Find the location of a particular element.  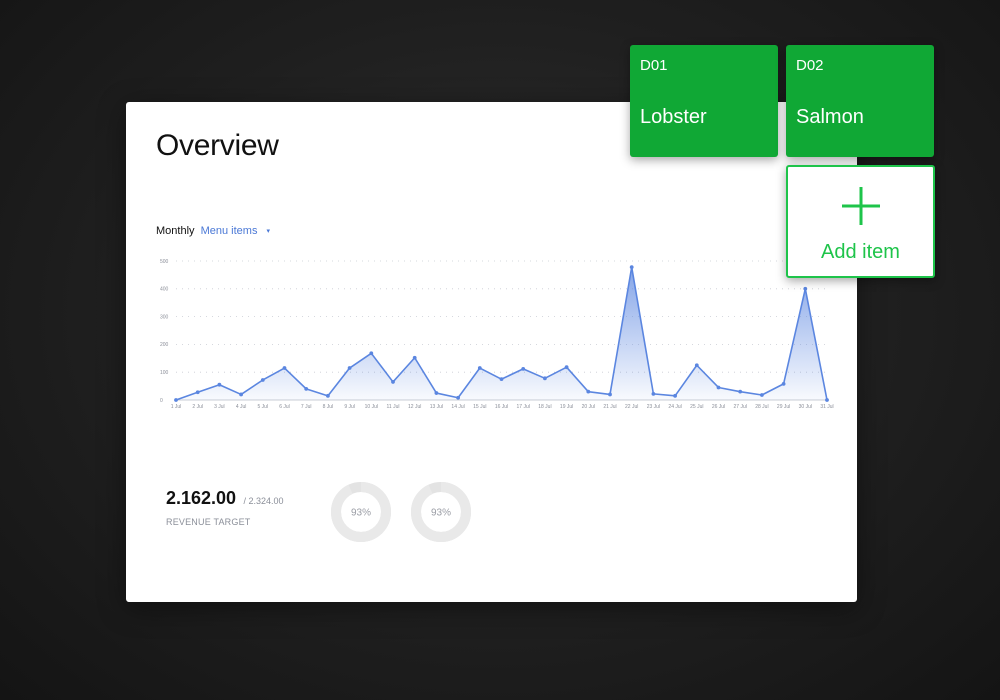

x-tick-label: 6 Jul is located at coordinates (284, 407).